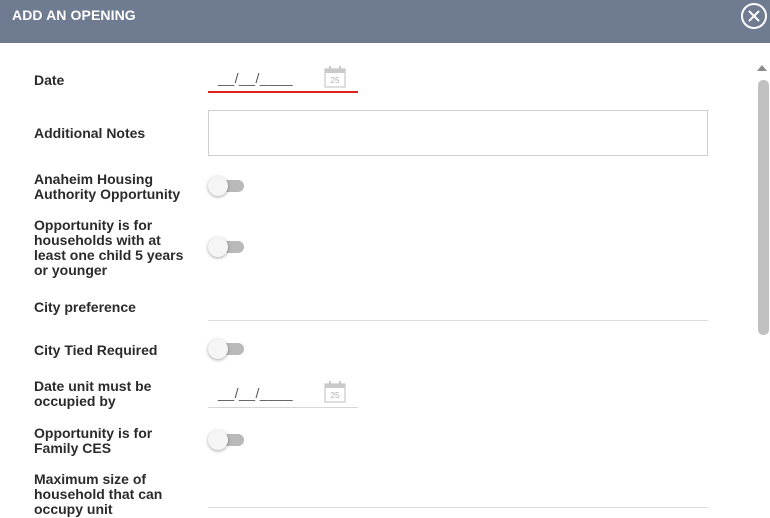 The height and width of the screenshot is (518, 770). I want to click on max-household-size-field, so click(458, 507).